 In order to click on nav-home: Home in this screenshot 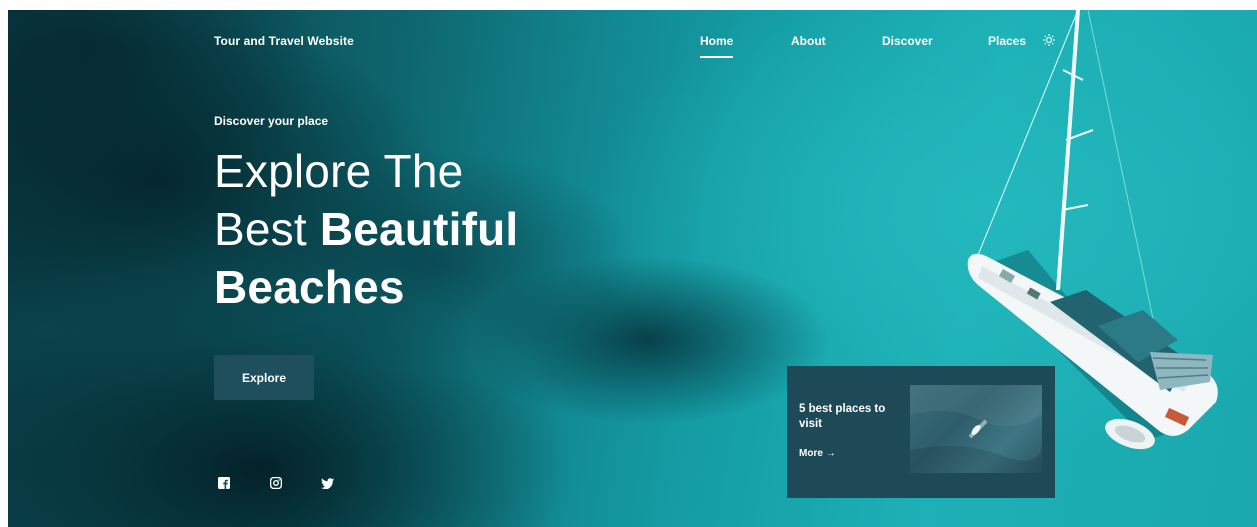, I will do `click(717, 46)`.